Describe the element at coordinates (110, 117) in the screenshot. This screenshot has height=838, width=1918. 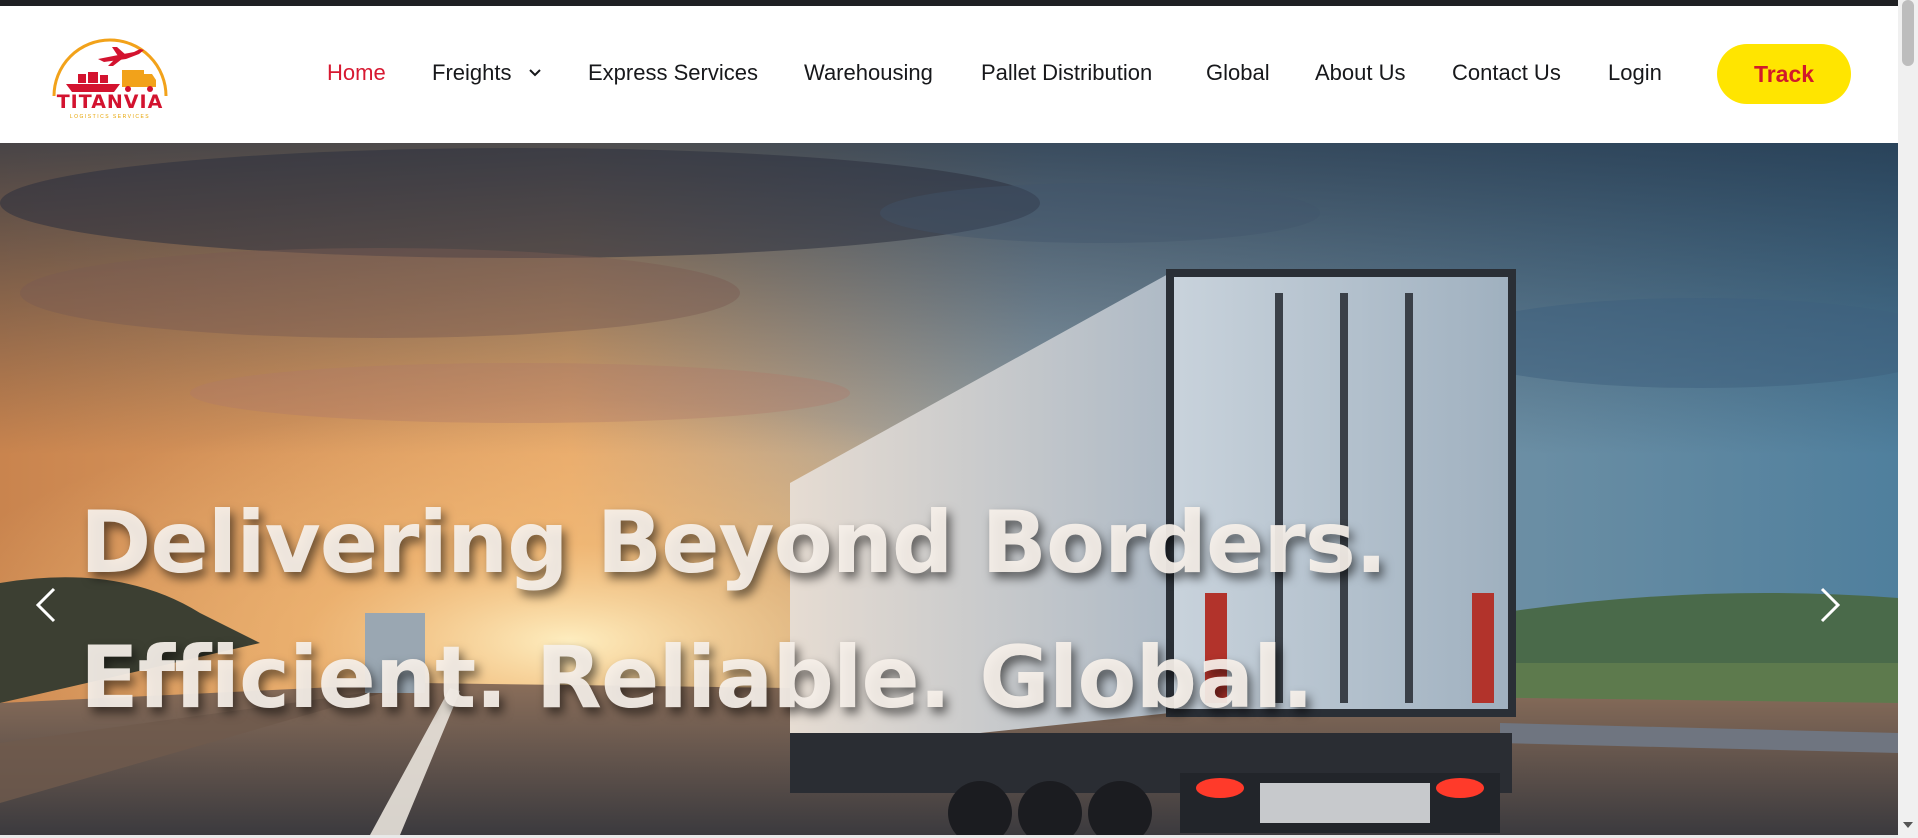
I see `brand-tagline: LOGISTICS SERVICES` at that location.